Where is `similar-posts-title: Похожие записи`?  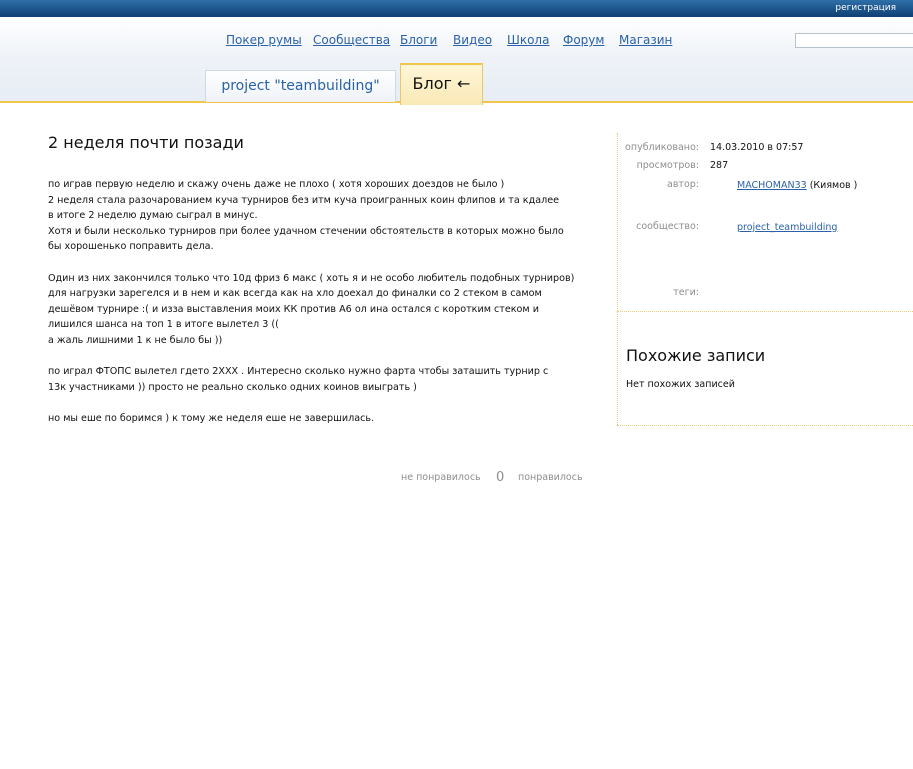
similar-posts-title: Похожие записи is located at coordinates (696, 355).